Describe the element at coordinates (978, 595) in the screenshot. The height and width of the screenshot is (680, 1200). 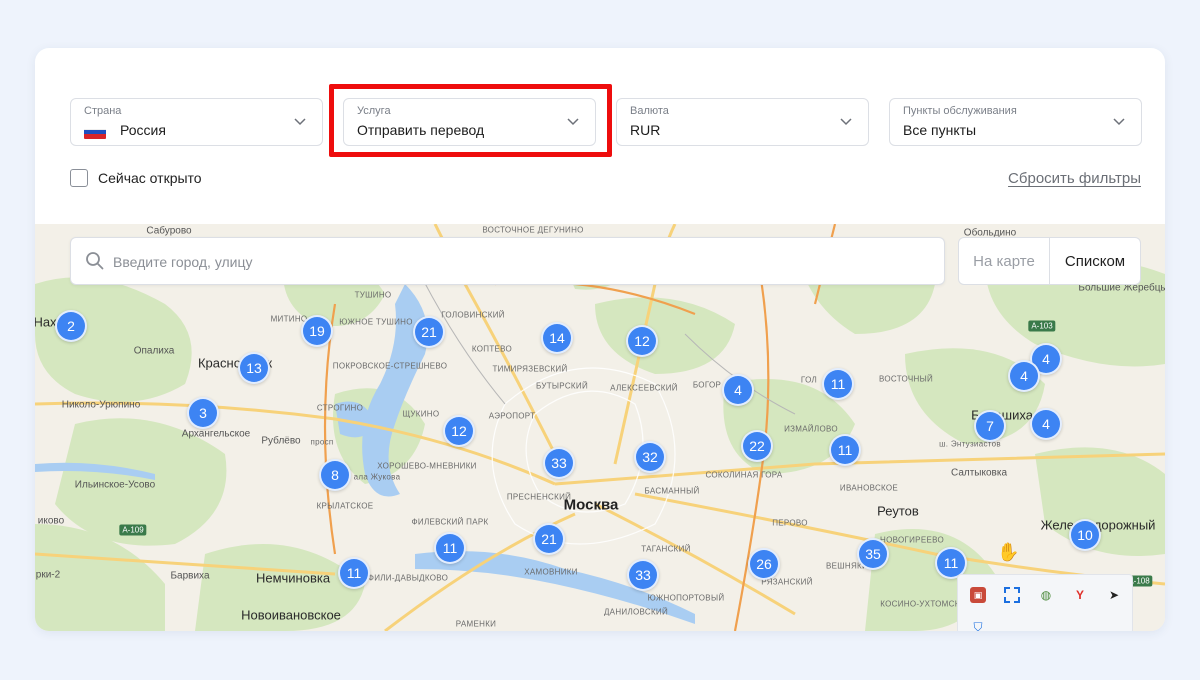
I see `screen-capture-icon: ▣` at that location.